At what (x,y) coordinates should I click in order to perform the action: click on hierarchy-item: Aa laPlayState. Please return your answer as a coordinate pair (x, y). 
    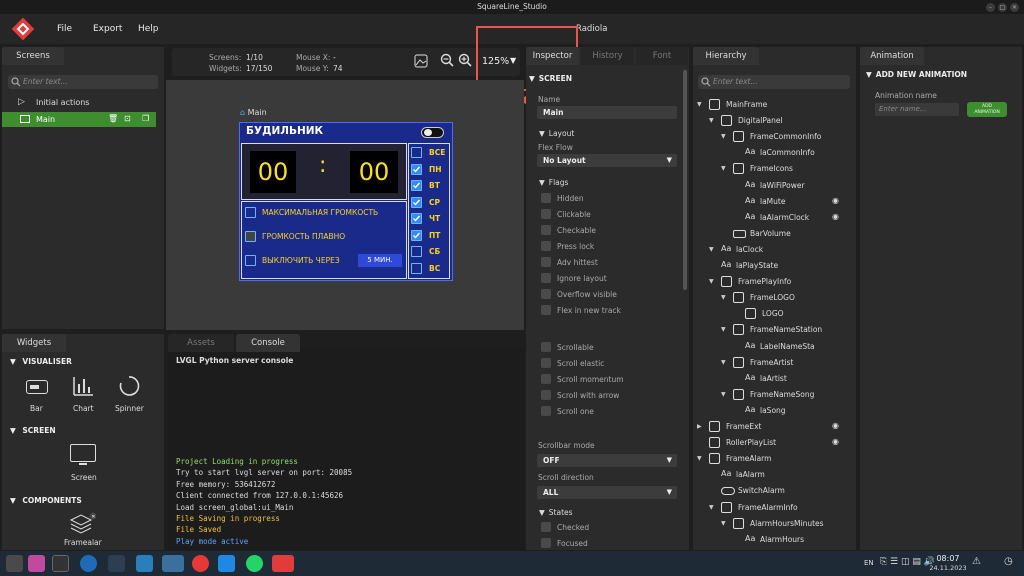
    Looking at the image, I should click on (778, 266).